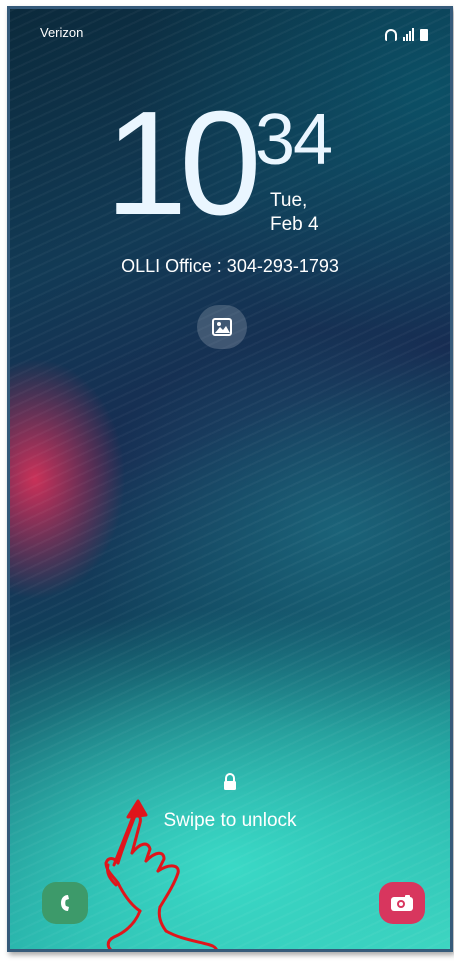 The height and width of the screenshot is (962, 454). What do you see at coordinates (230, 266) in the screenshot?
I see `owner-info-text: OLLI Office : 304-293-1793` at bounding box center [230, 266].